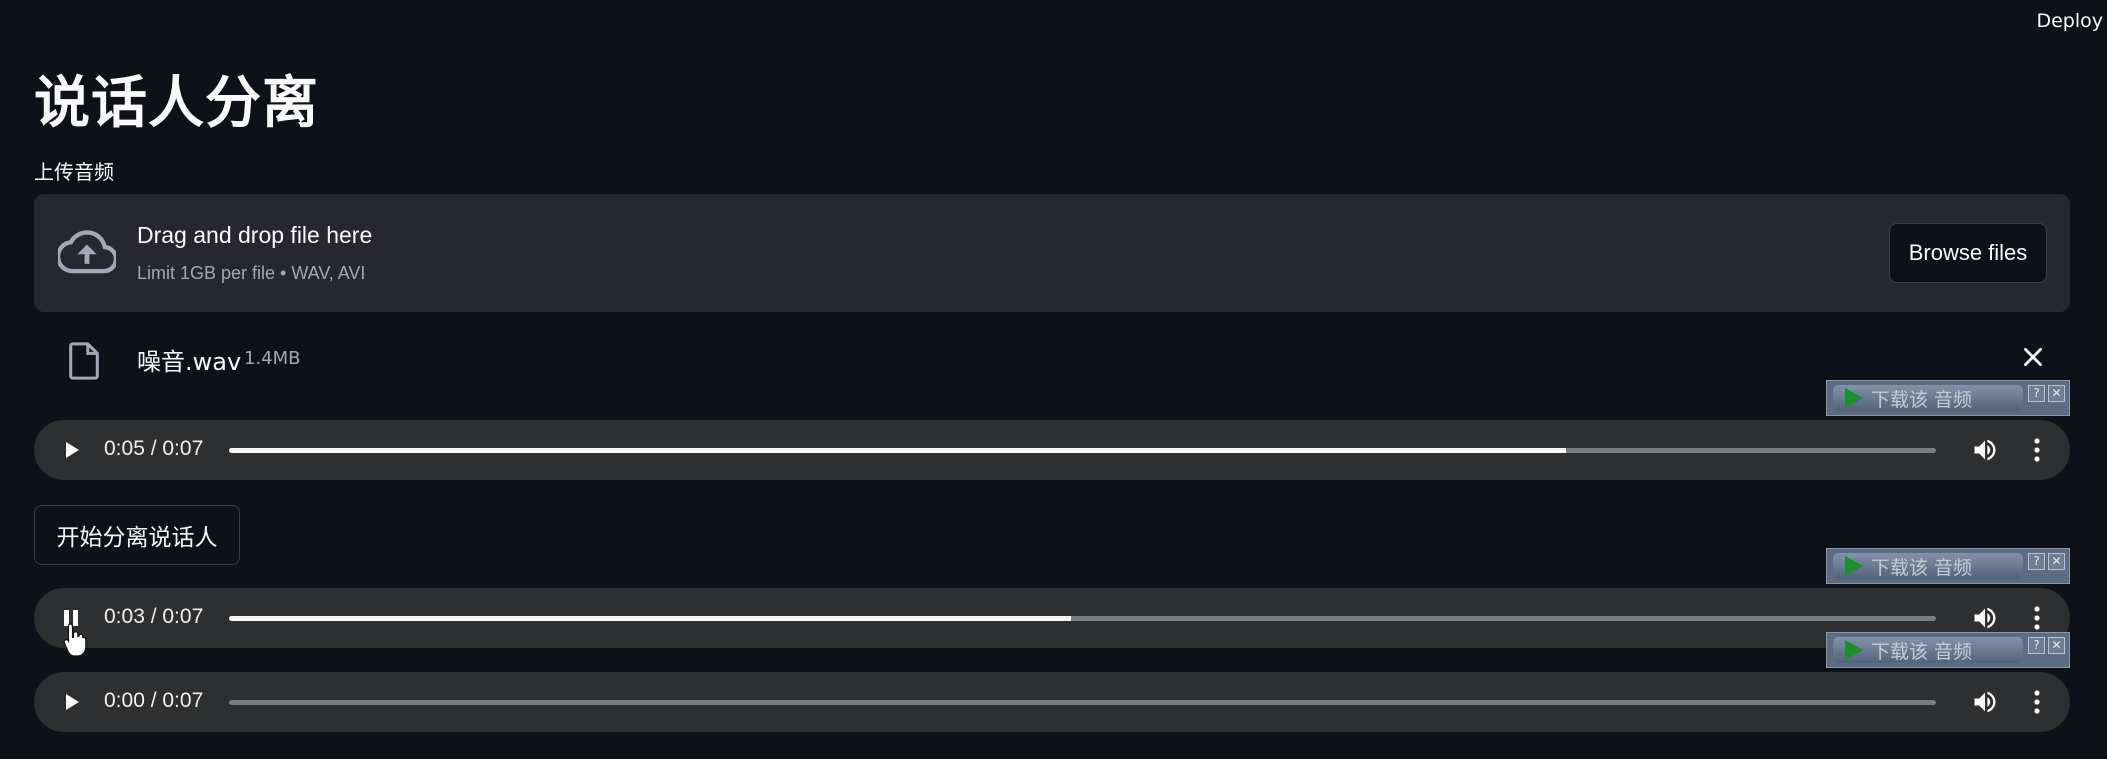 The height and width of the screenshot is (759, 2107). Describe the element at coordinates (154, 448) in the screenshot. I see `audio-time: 0:05 / 0:07` at that location.